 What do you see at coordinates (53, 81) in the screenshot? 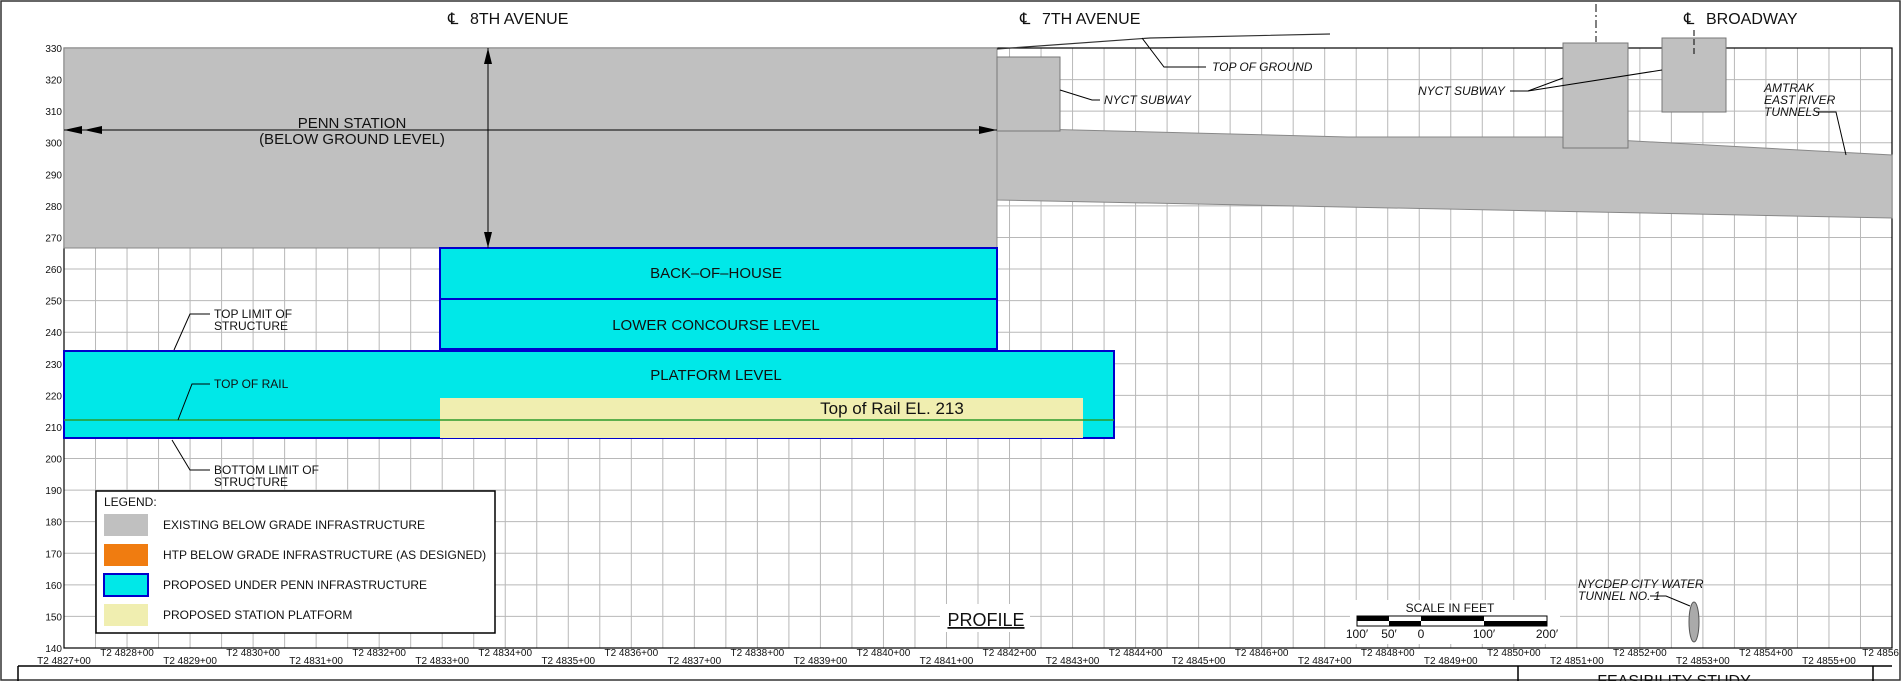
I see `elevation-tick-label: 320` at bounding box center [53, 81].